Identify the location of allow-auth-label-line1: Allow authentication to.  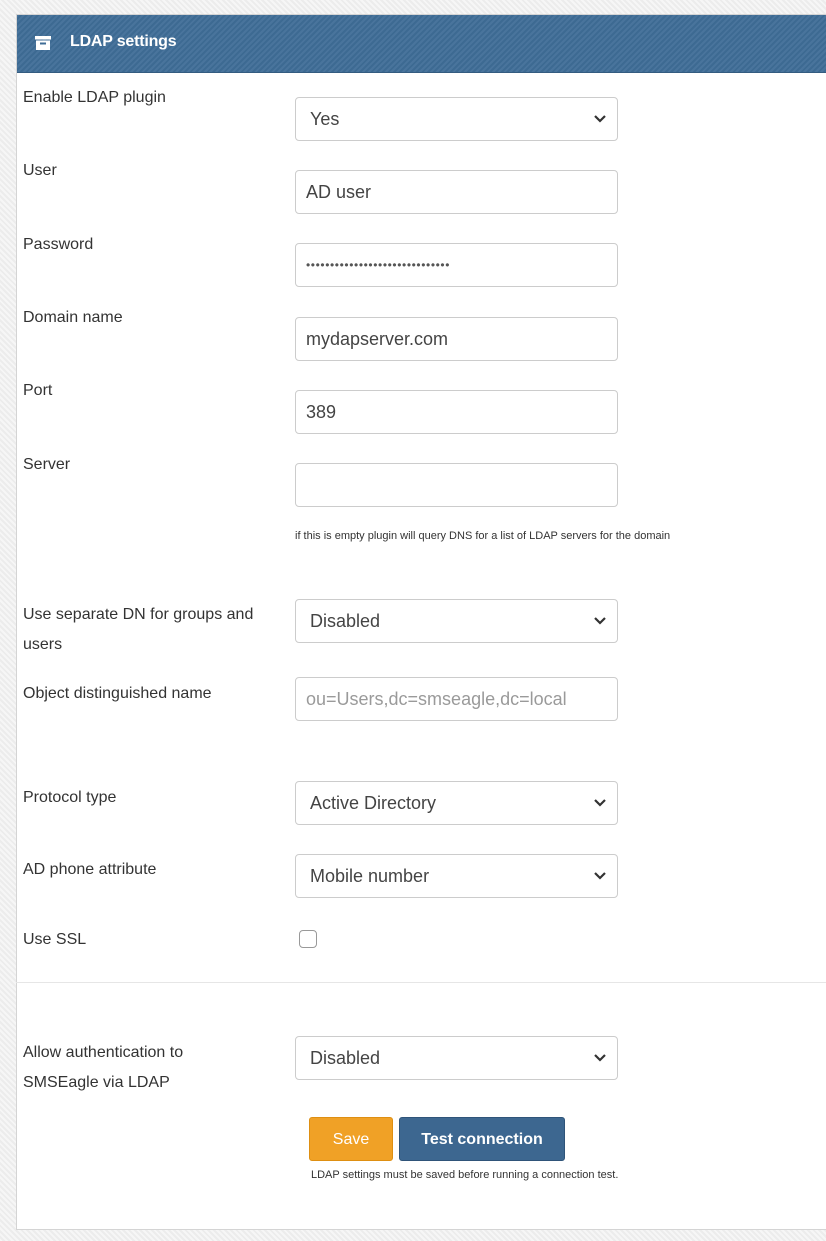
(103, 1052).